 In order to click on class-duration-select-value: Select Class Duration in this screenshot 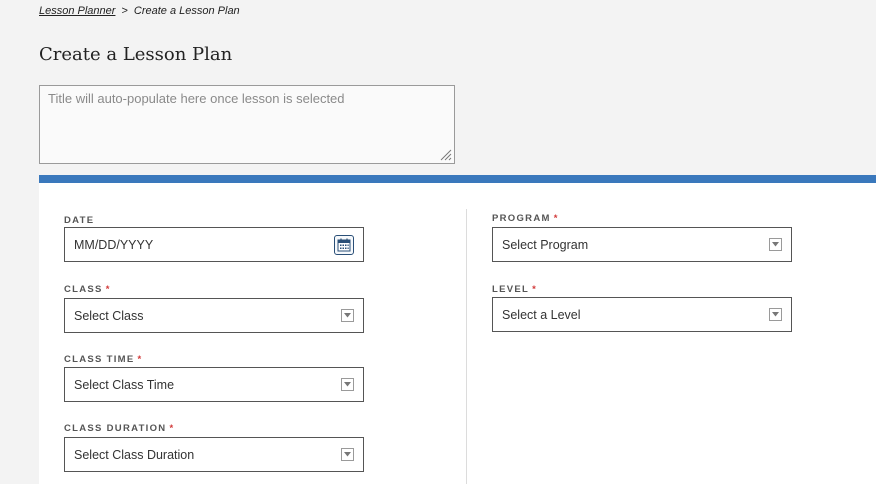, I will do `click(134, 454)`.